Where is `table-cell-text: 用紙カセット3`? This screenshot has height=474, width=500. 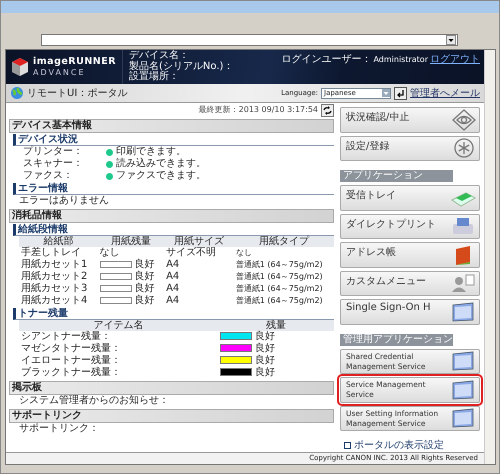
table-cell-text: 用紙カセット3 is located at coordinates (54, 289).